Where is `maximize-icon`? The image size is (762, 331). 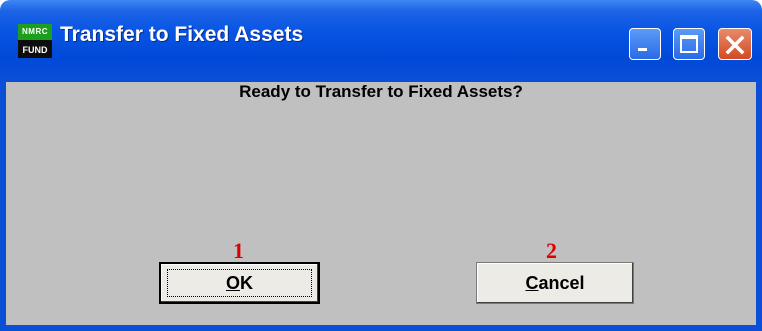
maximize-icon is located at coordinates (689, 44).